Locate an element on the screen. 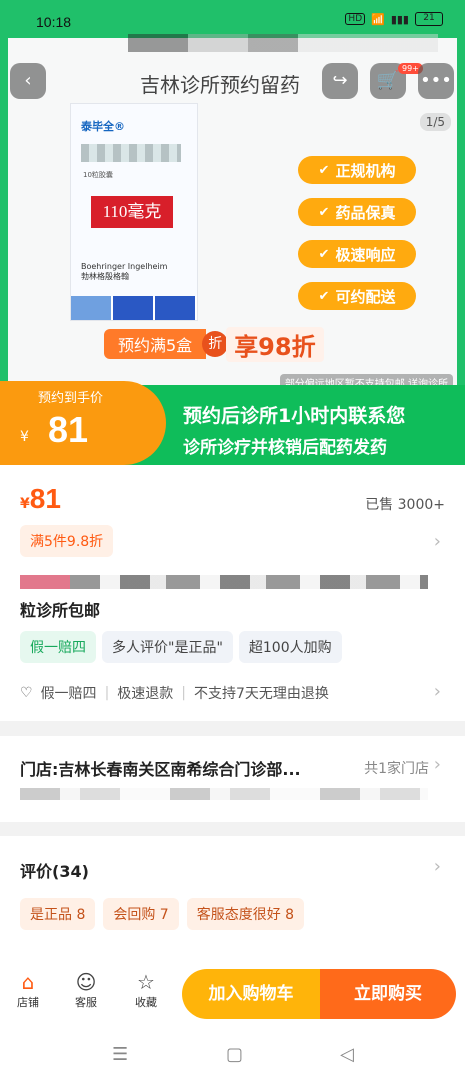  price-badge: 预约到手价 ¥ 81 is located at coordinates (83, 423).